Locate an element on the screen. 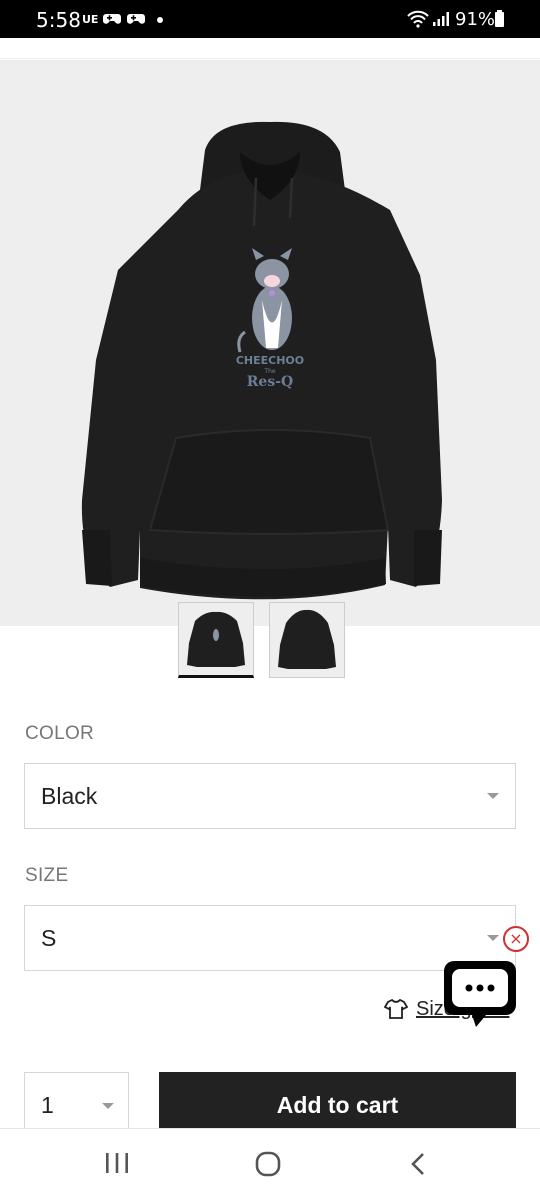  size-label: SIZE is located at coordinates (47, 875).